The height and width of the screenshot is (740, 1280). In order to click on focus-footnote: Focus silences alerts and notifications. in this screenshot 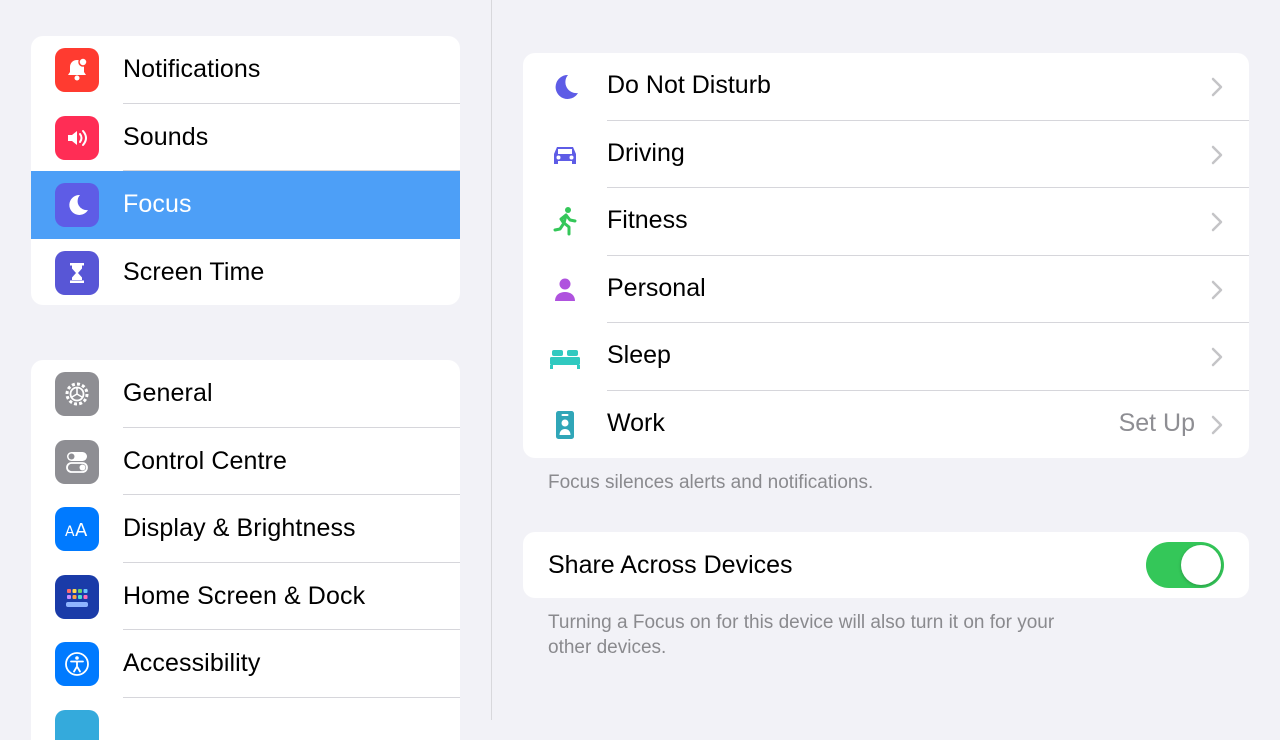, I will do `click(710, 482)`.